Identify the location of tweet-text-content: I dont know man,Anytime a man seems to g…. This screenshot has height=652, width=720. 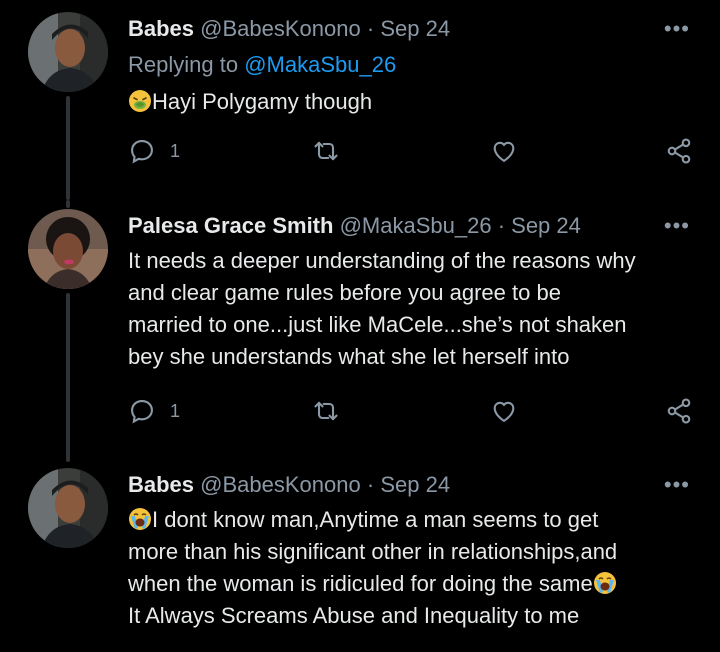
(375, 519).